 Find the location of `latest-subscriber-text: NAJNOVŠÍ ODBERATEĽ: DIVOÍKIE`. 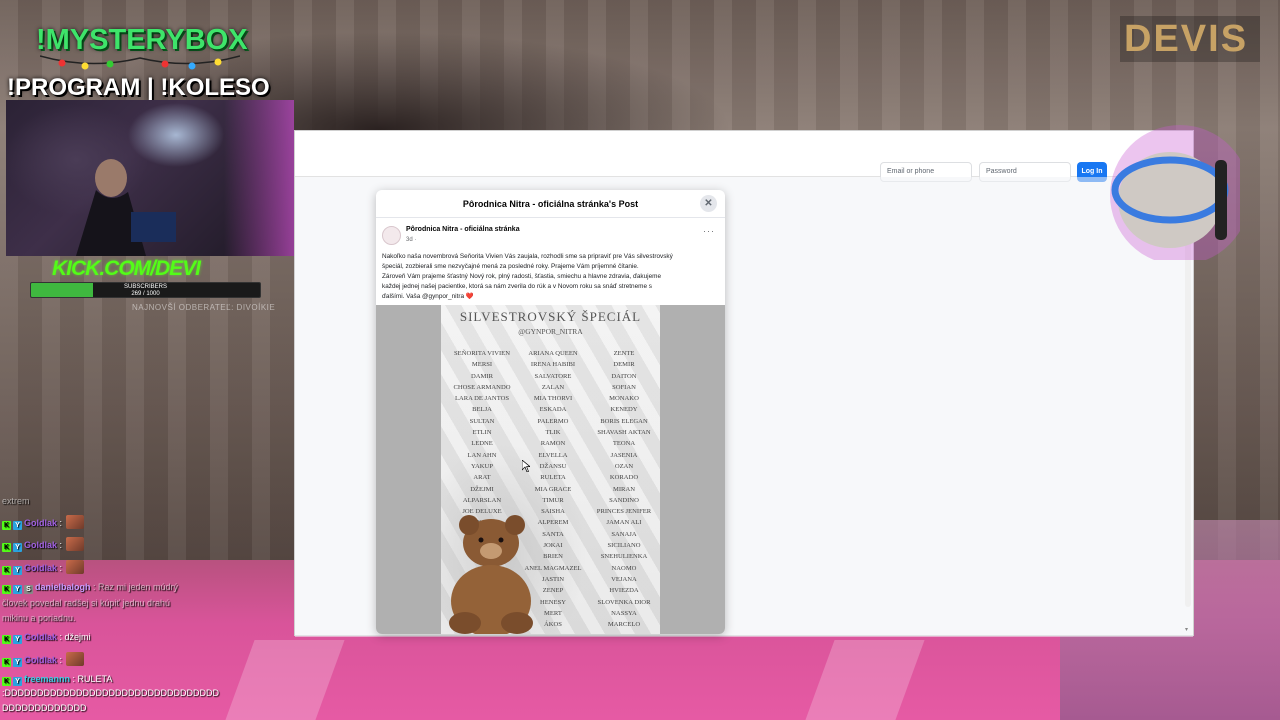

latest-subscriber-text: NAJNOVŠÍ ODBERATEĽ: DIVOÍKIE is located at coordinates (204, 307).